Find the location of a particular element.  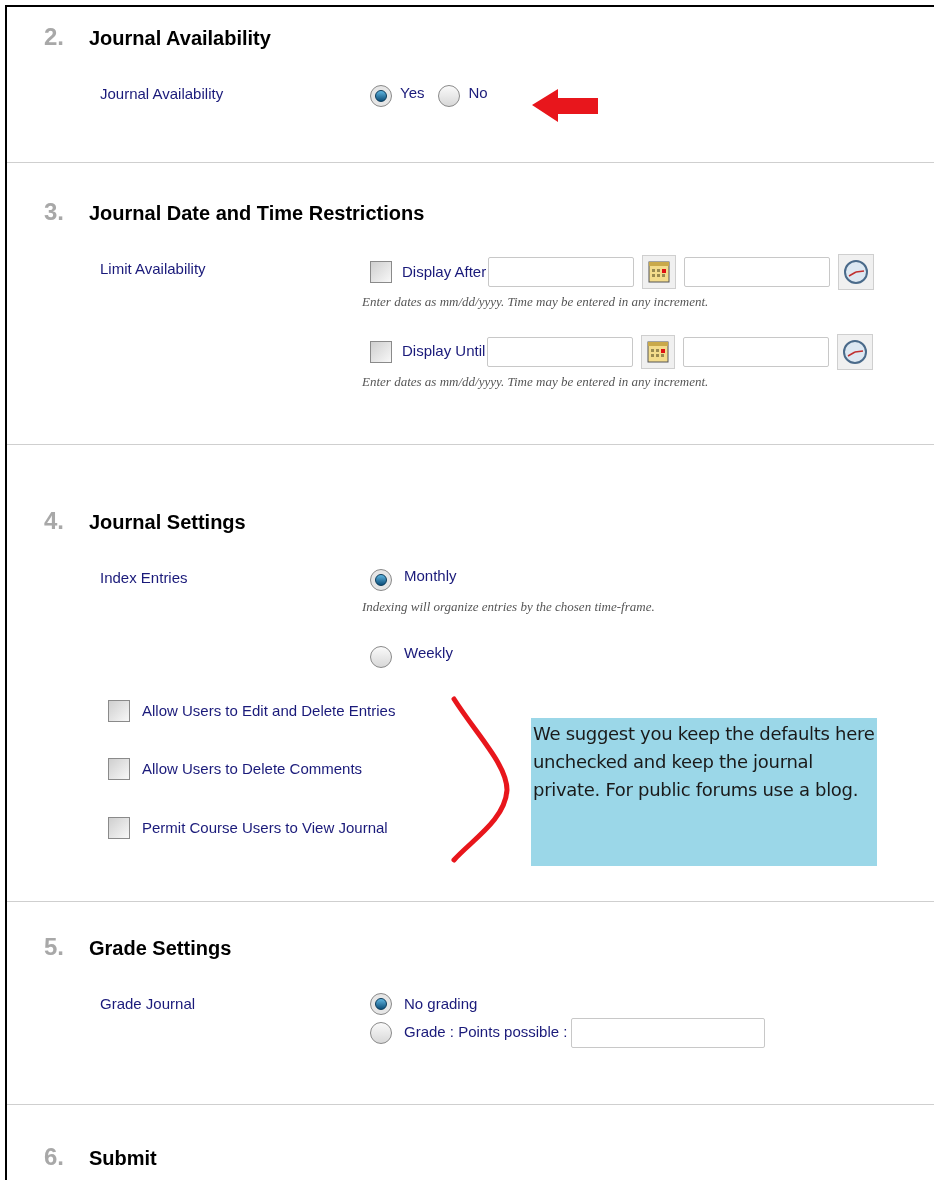

section-number: 4. is located at coordinates (54, 521).